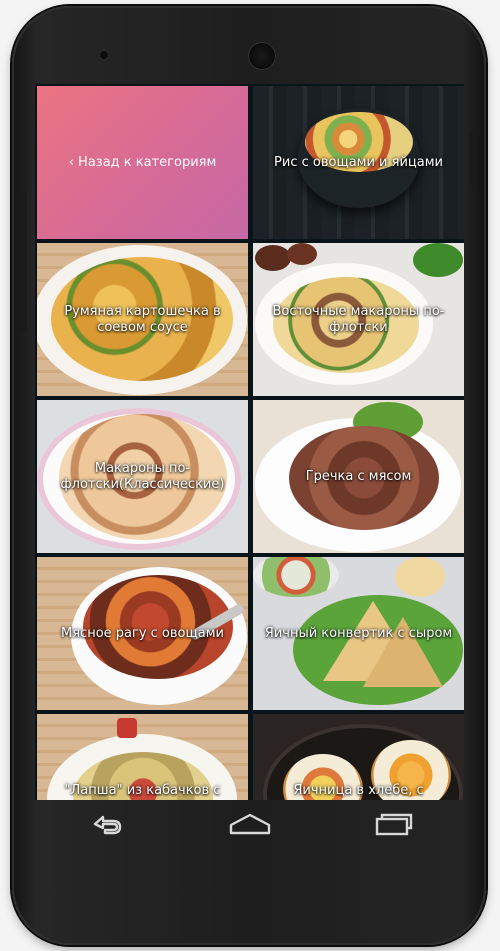  I want to click on recipe-title: Яичный конвертик с сыром, so click(358, 633).